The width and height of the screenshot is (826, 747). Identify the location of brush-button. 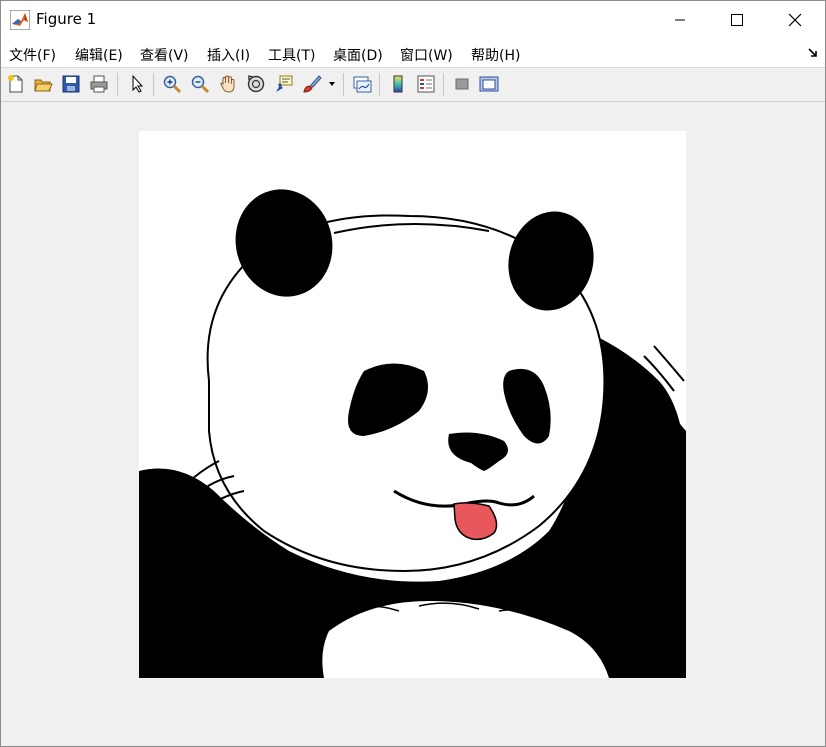
(312, 84).